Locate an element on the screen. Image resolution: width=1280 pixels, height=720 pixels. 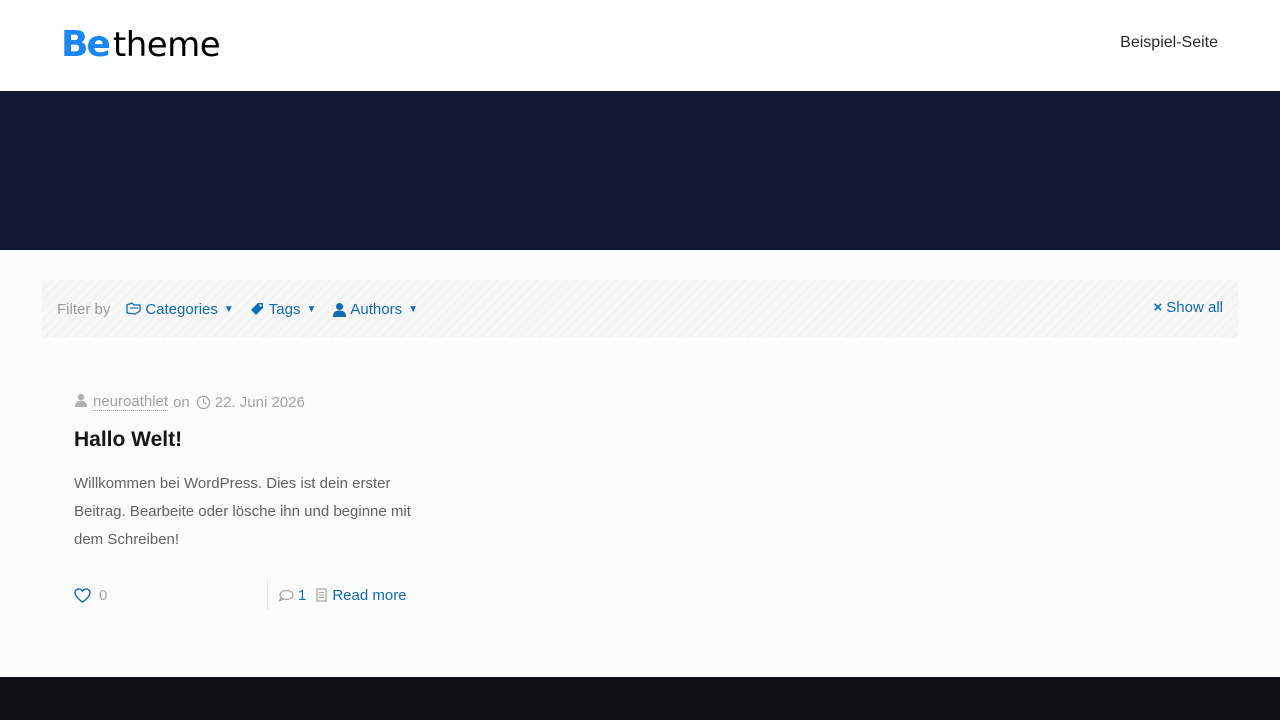
like-count: 0 is located at coordinates (103, 595).